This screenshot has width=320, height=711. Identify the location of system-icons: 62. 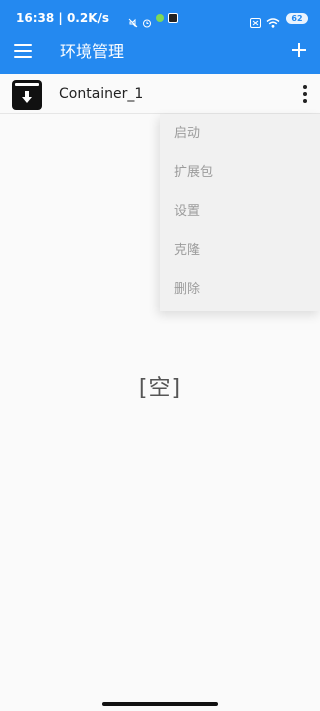
(279, 19).